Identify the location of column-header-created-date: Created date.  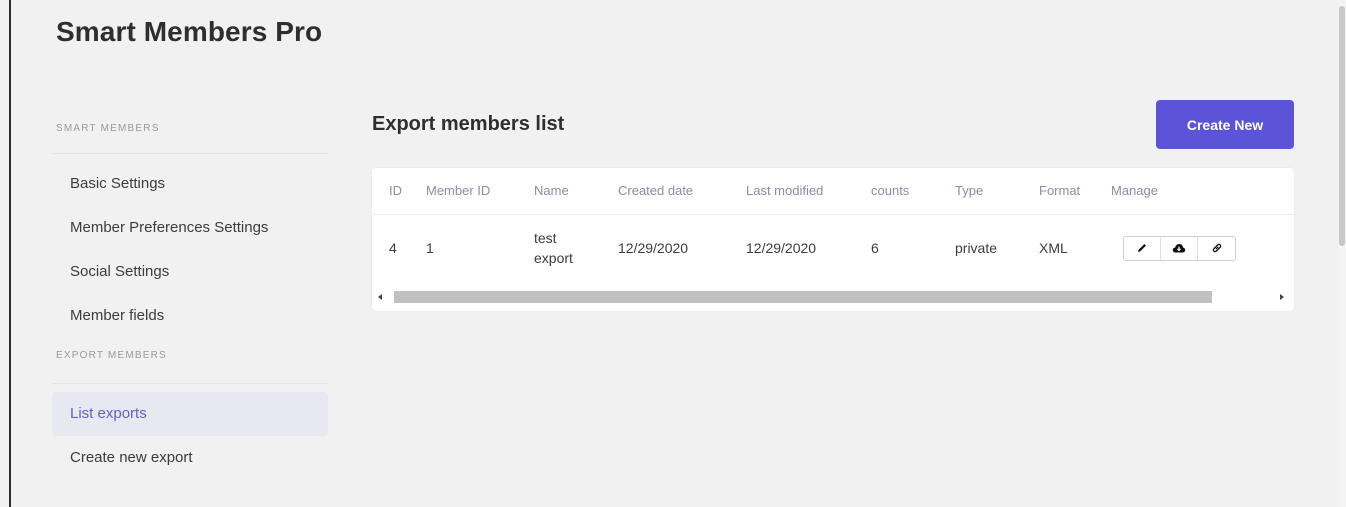
(682, 191).